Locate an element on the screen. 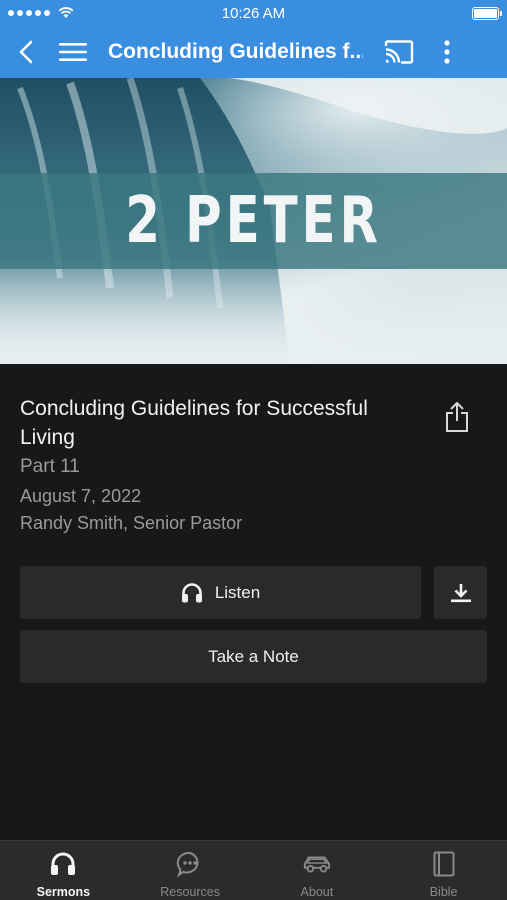  share-button is located at coordinates (457, 417).